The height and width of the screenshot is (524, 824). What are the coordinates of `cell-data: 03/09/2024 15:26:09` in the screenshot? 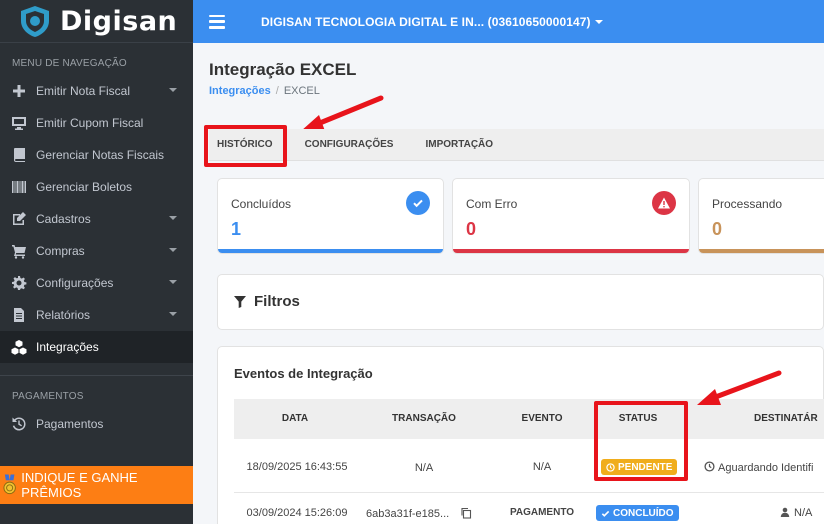 It's located at (297, 513).